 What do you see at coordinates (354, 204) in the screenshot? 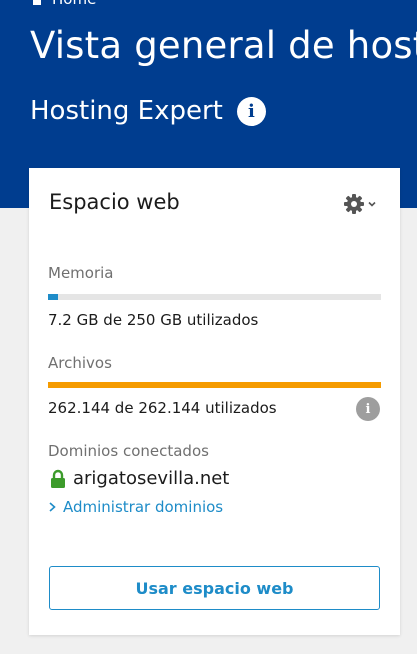
I see `gear-icon` at bounding box center [354, 204].